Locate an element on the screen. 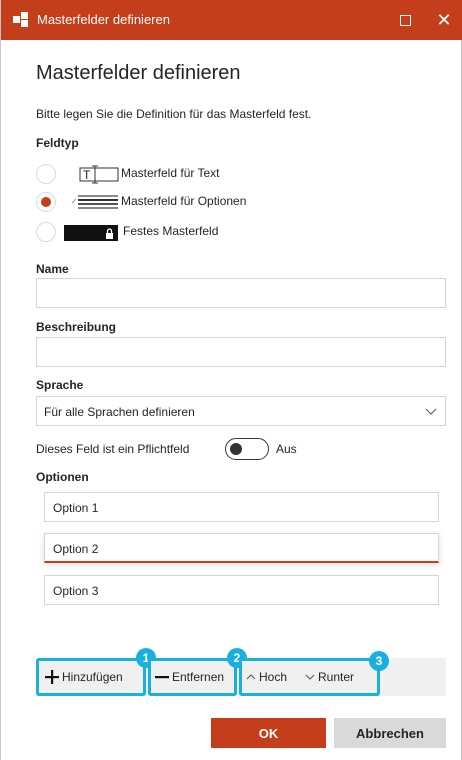 Image resolution: width=462 pixels, height=760 pixels. badge-3: 3 is located at coordinates (379, 661).